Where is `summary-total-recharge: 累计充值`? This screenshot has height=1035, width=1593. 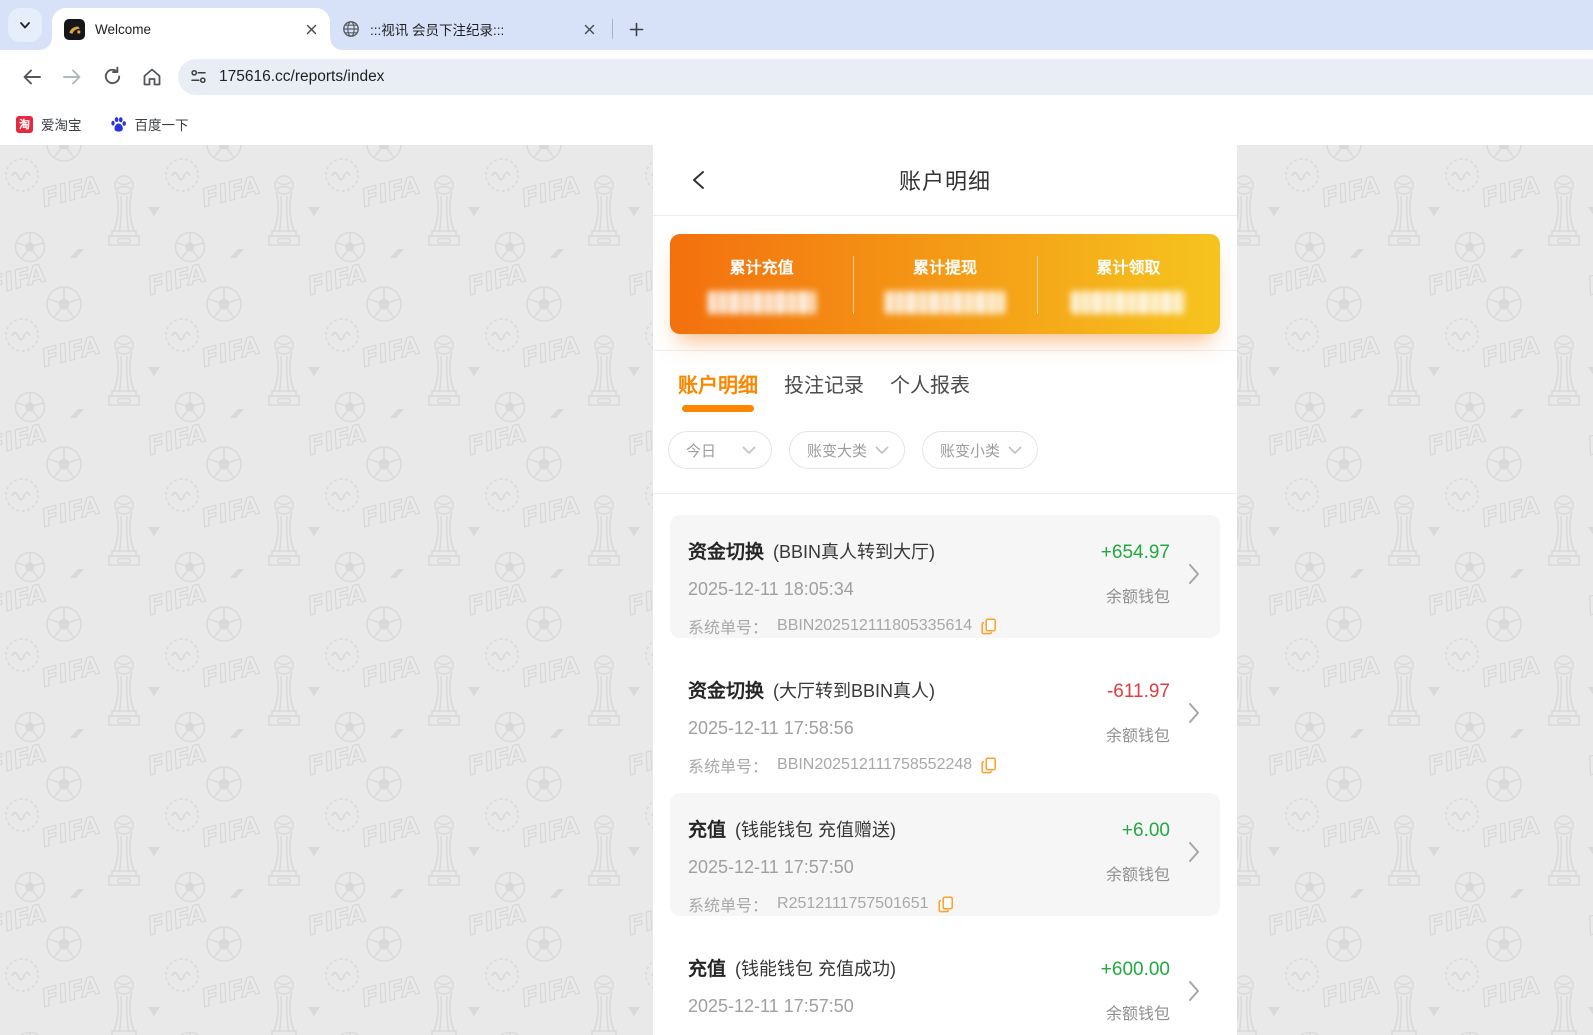
summary-total-recharge: 累计充值 is located at coordinates (761, 284).